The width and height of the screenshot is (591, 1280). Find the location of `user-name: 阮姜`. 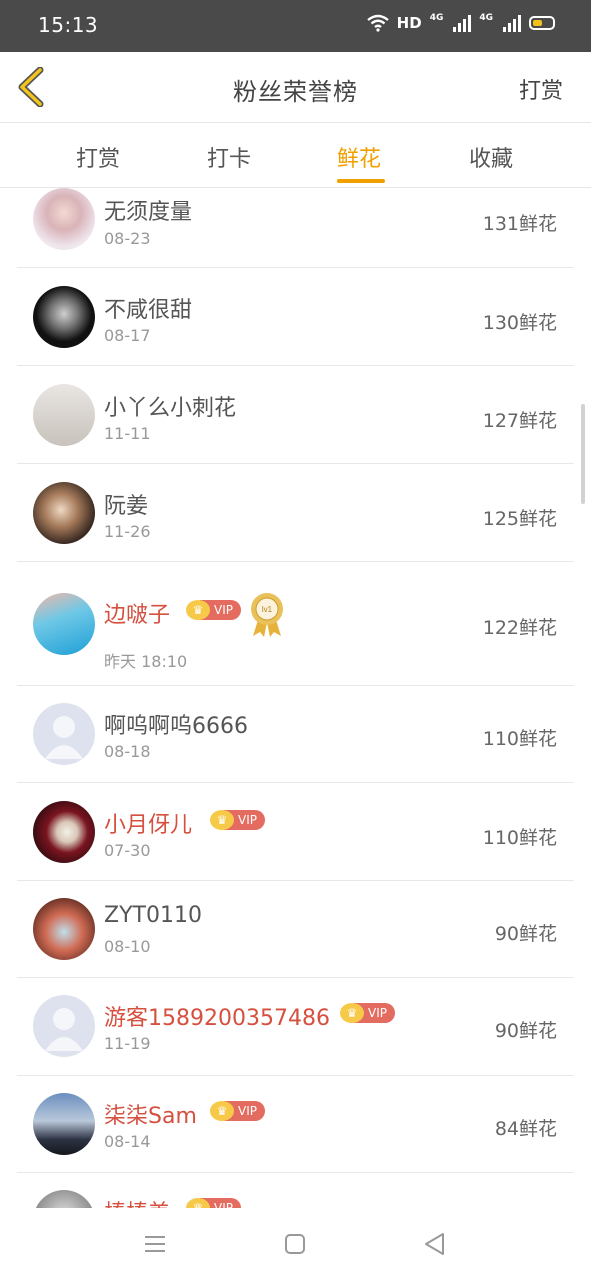

user-name: 阮姜 is located at coordinates (126, 506).